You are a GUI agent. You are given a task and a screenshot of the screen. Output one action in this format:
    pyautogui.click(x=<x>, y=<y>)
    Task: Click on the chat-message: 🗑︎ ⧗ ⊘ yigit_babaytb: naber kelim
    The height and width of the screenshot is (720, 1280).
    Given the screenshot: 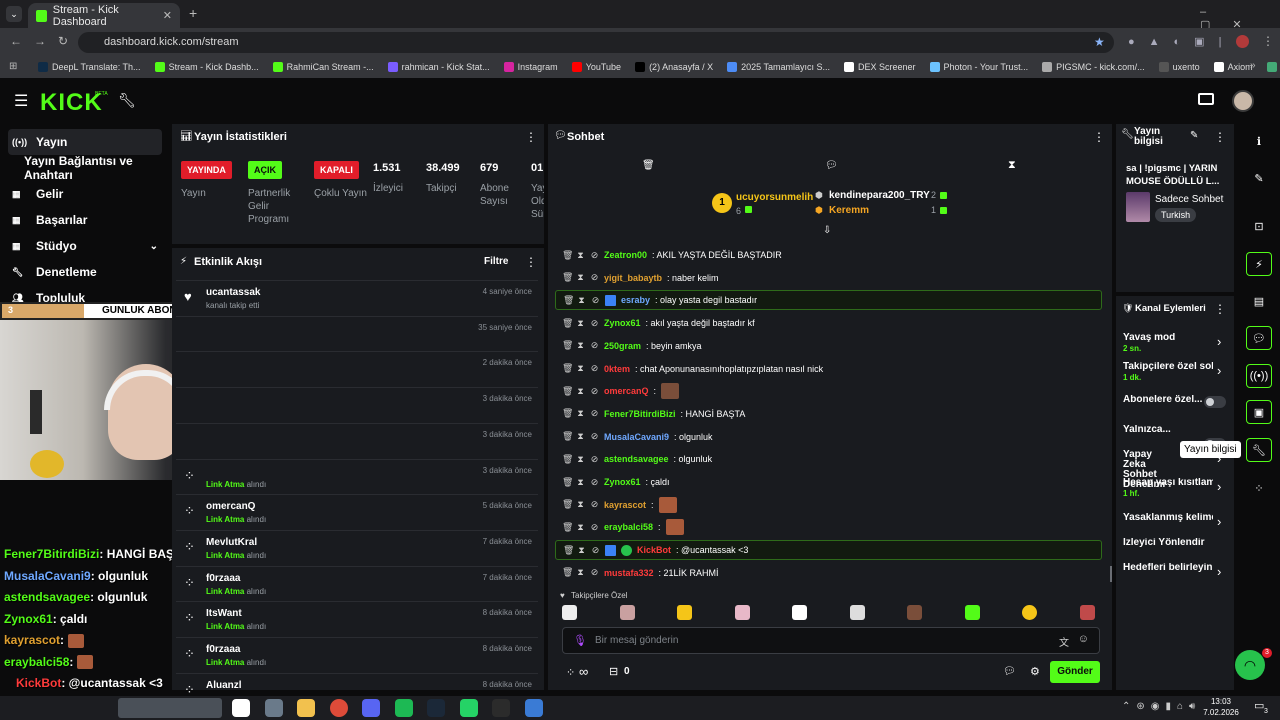 What is the action you would take?
    pyautogui.click(x=832, y=278)
    